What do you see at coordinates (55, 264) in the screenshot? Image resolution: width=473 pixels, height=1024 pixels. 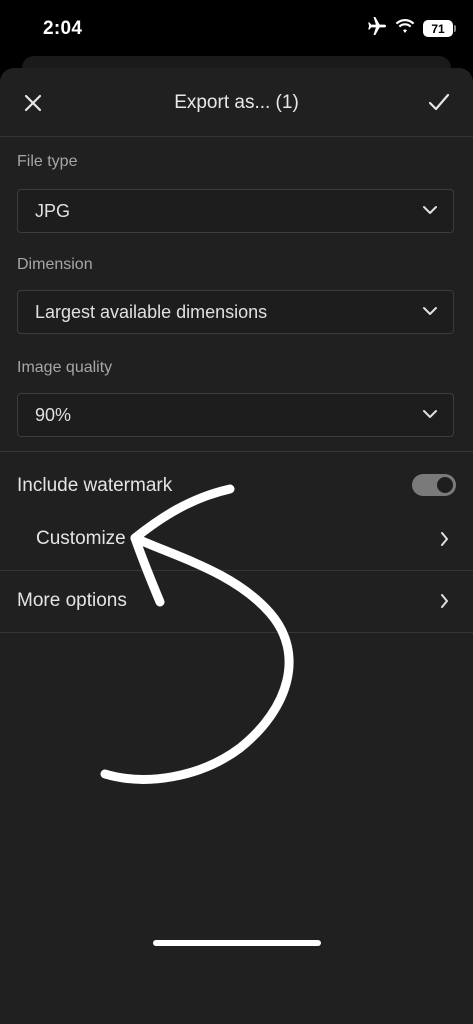 I see `dimension-label: Dimension` at bounding box center [55, 264].